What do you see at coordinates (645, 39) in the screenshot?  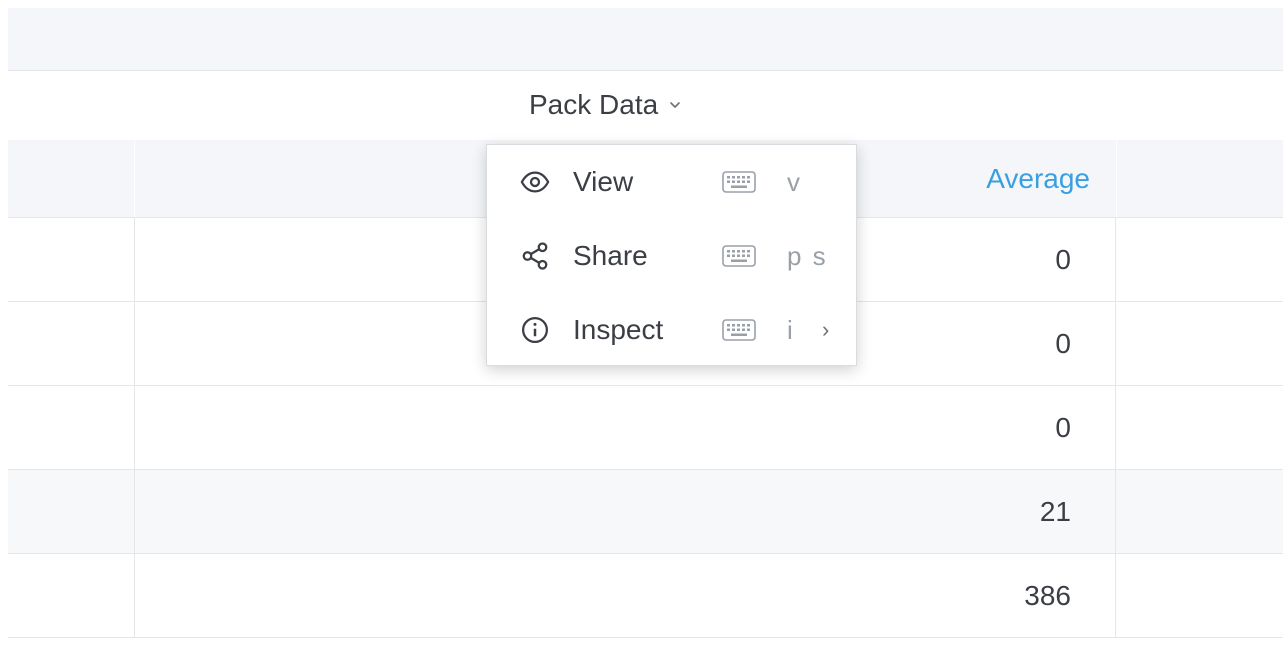 I see `top-toolbar-band` at bounding box center [645, 39].